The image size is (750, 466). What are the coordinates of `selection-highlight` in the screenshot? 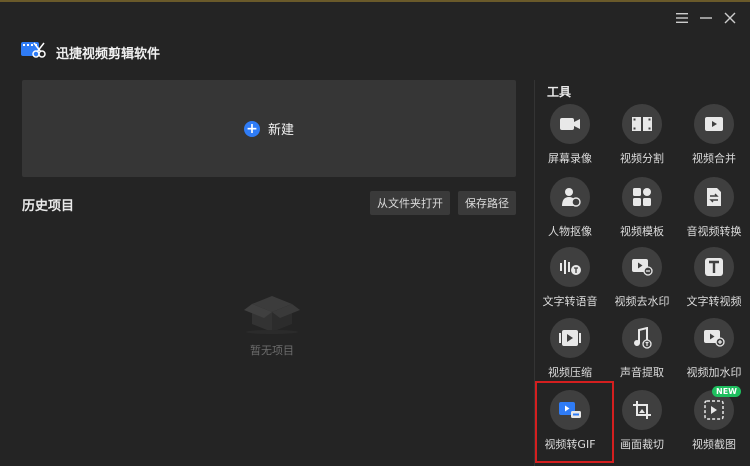 It's located at (574, 422).